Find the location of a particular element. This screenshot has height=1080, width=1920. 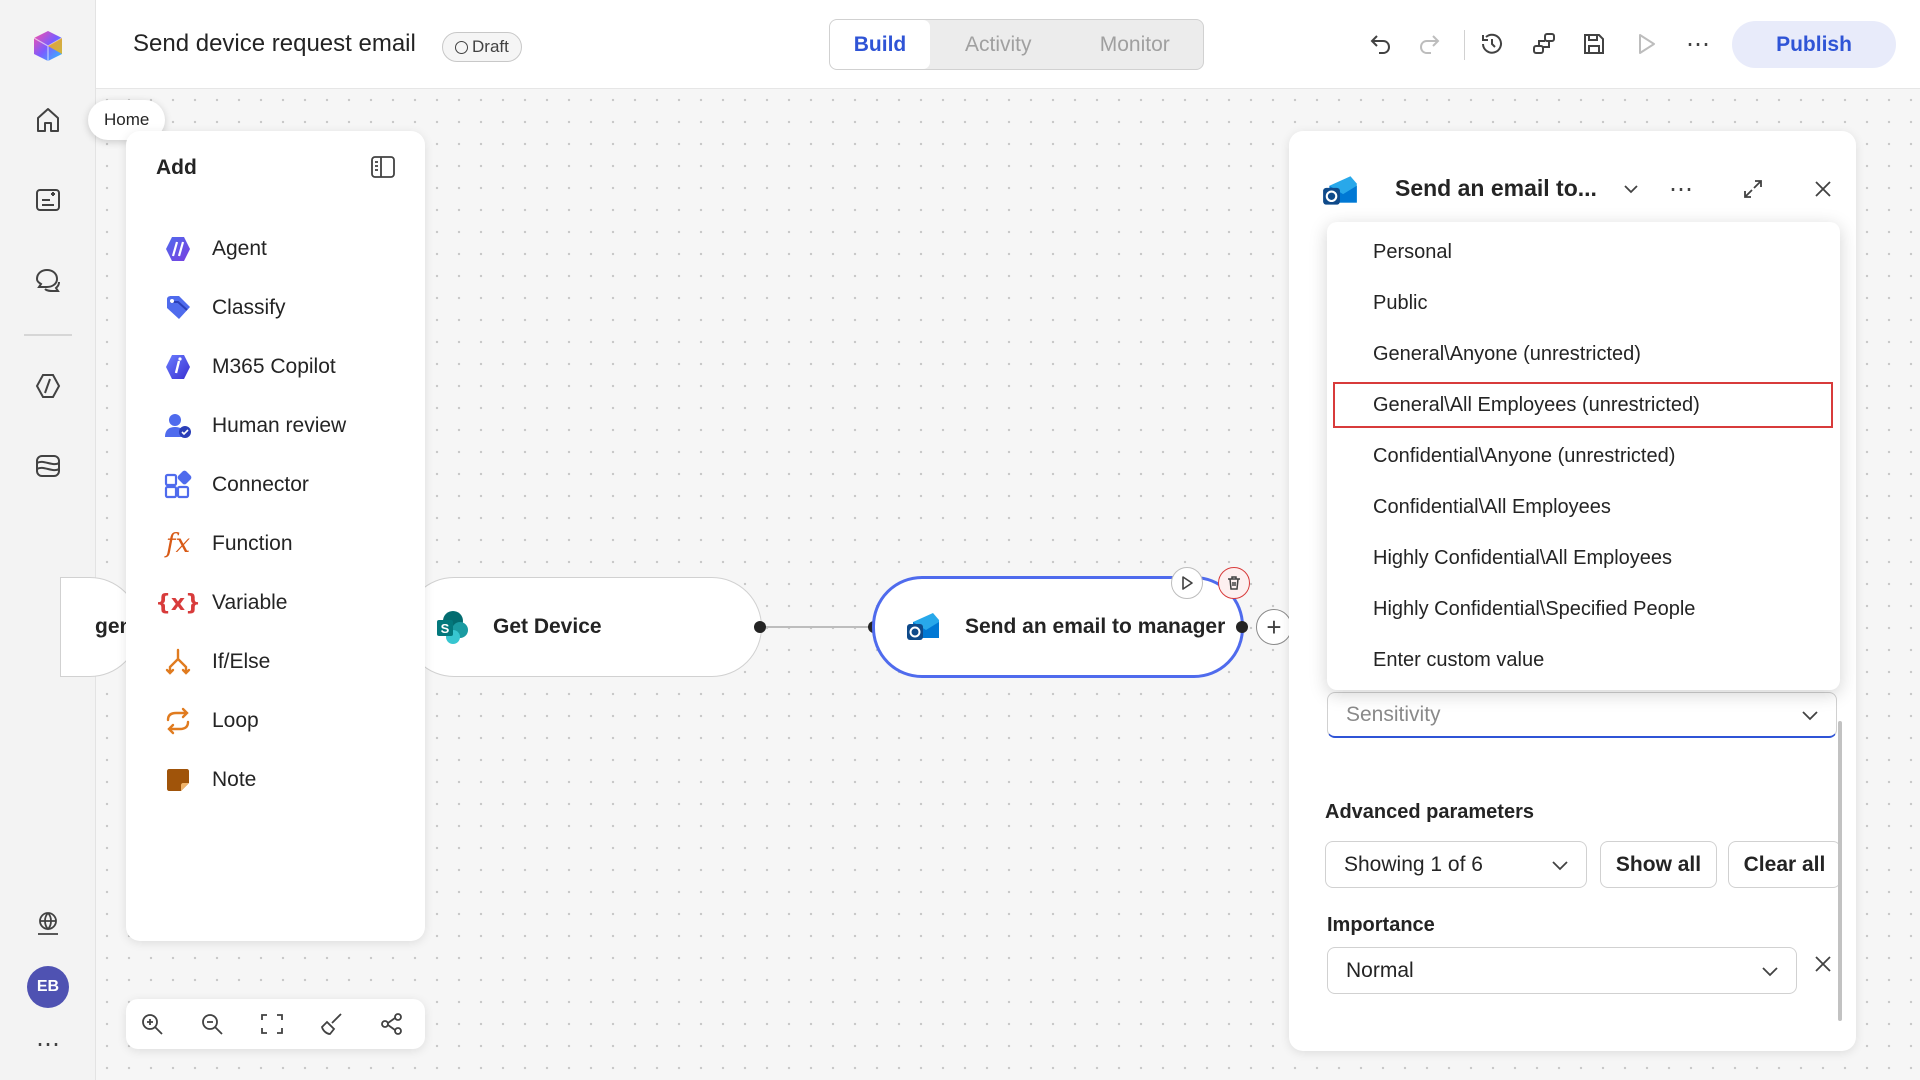

add-item-connector: Connector is located at coordinates (282, 485).